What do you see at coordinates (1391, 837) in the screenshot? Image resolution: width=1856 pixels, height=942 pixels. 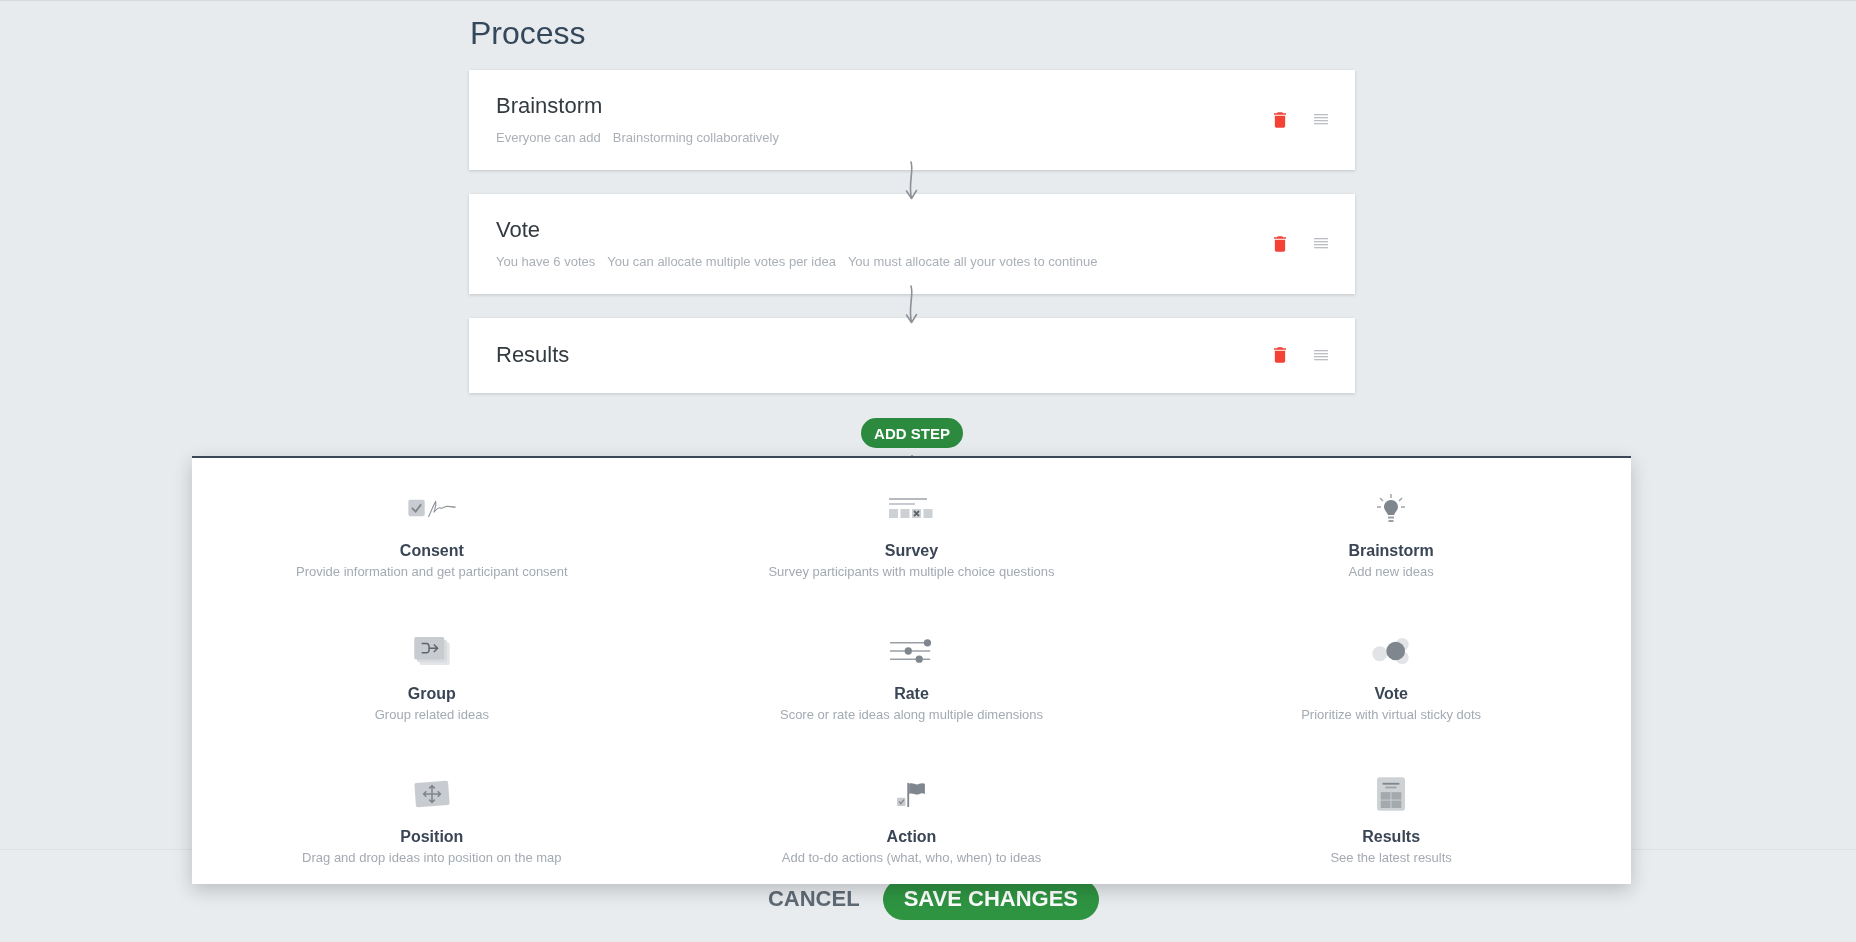 I see `step-option-title: Results` at bounding box center [1391, 837].